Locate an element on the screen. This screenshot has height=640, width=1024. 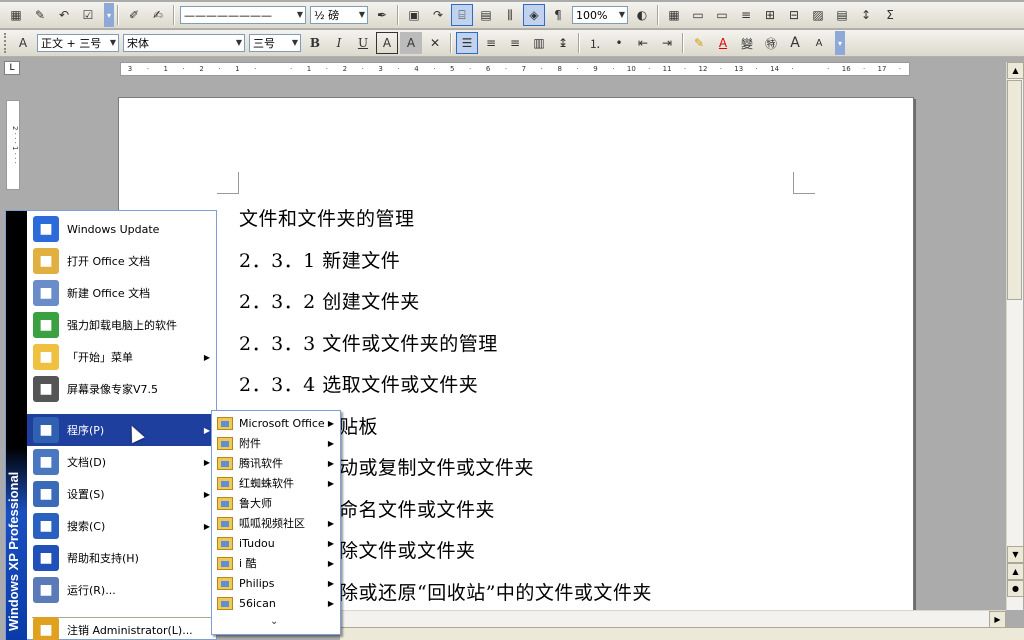
pen-color-icon: ✒ is located at coordinates (382, 15).